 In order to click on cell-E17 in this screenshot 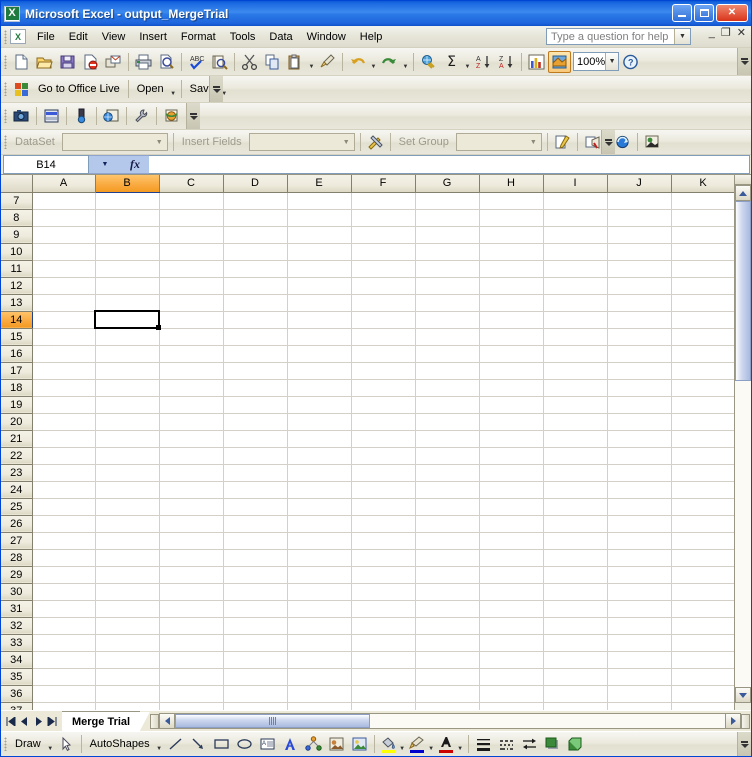, I will do `click(319, 371)`.